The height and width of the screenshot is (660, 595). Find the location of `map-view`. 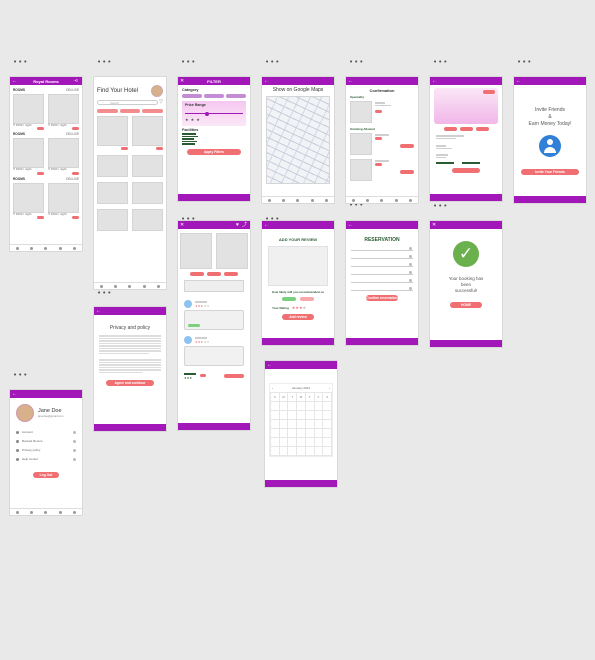

map-view is located at coordinates (298, 140).